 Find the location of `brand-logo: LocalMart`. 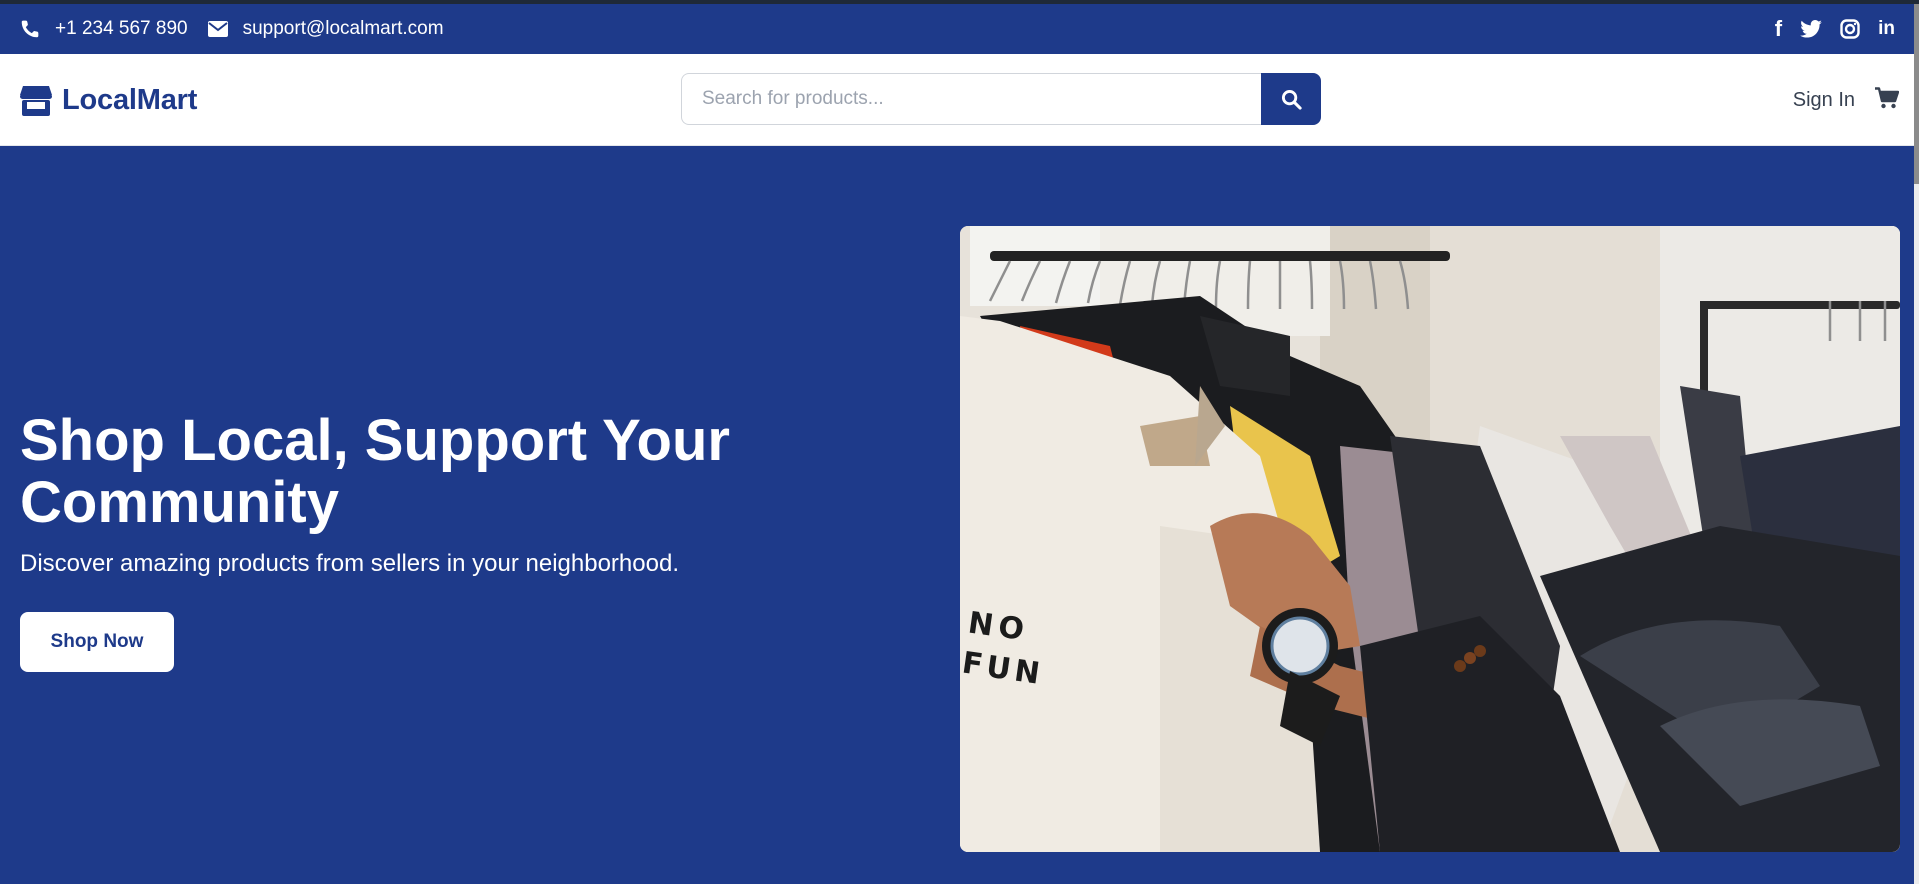

brand-logo: LocalMart is located at coordinates (108, 100).